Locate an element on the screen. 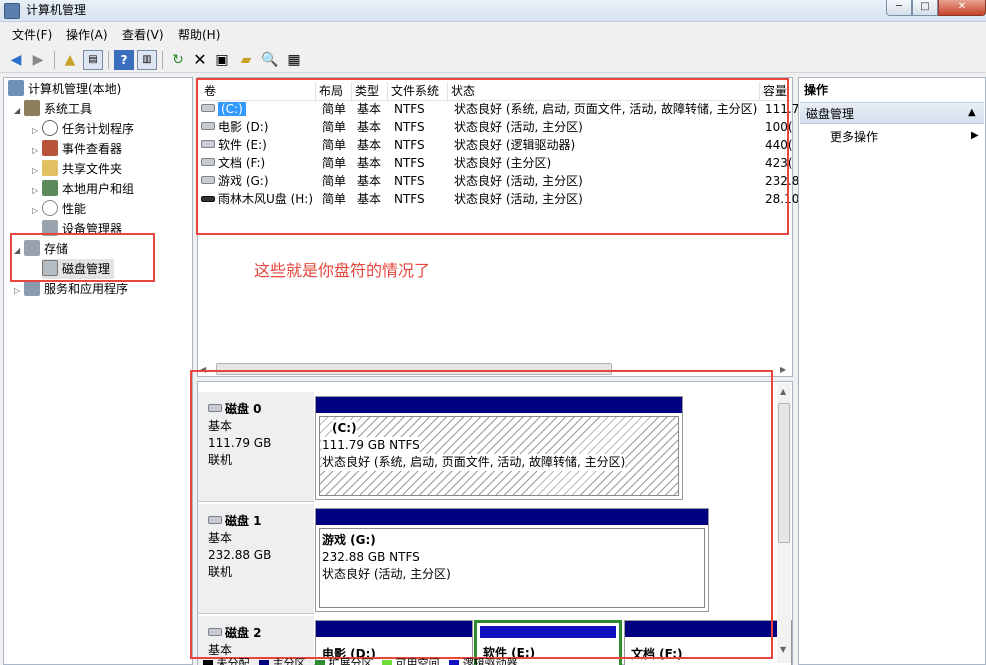 This screenshot has height=665, width=986. menu-bar: 文件(F) 操作(A) 查看(V) 帮助(H) is located at coordinates (493, 35).